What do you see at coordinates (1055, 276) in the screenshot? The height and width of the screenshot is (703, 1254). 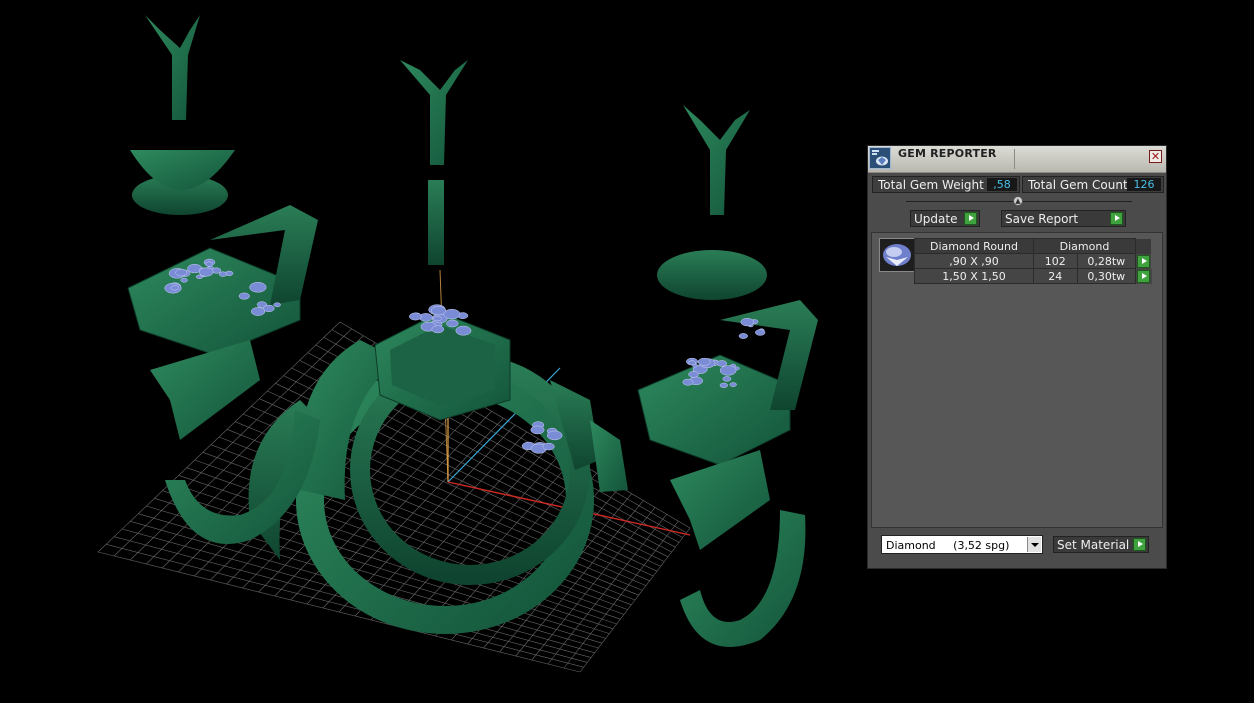 I see `gem-count-cell: 24` at bounding box center [1055, 276].